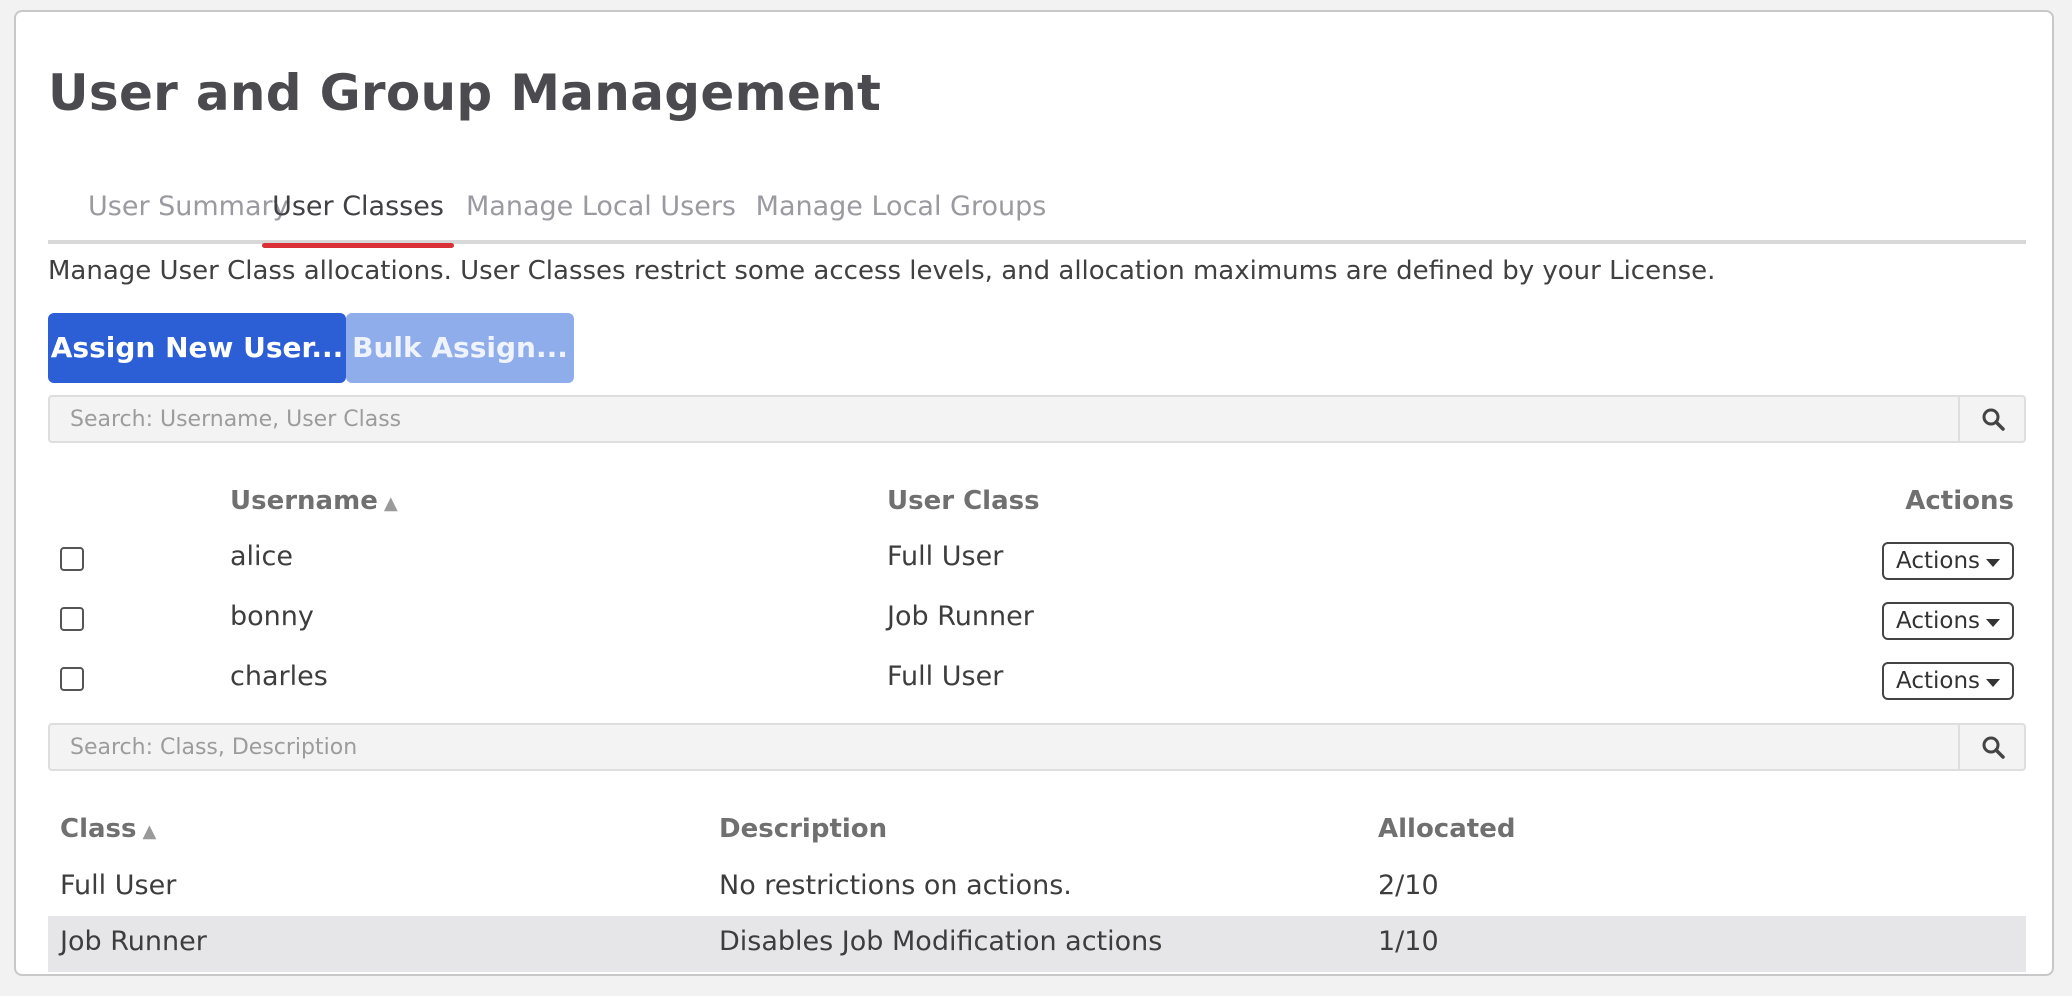 This screenshot has width=2072, height=996. I want to click on column-header-class: Class ▲, so click(108, 829).